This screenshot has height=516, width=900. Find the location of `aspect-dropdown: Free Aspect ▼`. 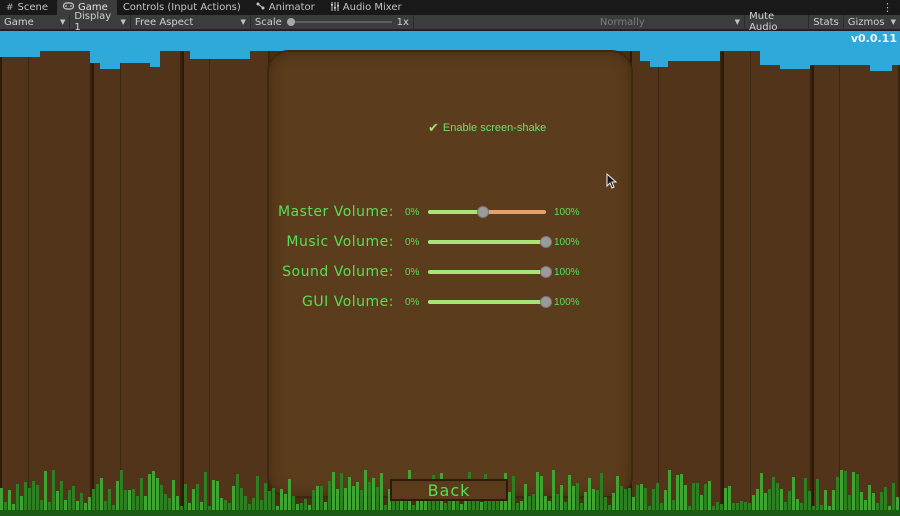

aspect-dropdown: Free Aspect ▼ is located at coordinates (191, 22).